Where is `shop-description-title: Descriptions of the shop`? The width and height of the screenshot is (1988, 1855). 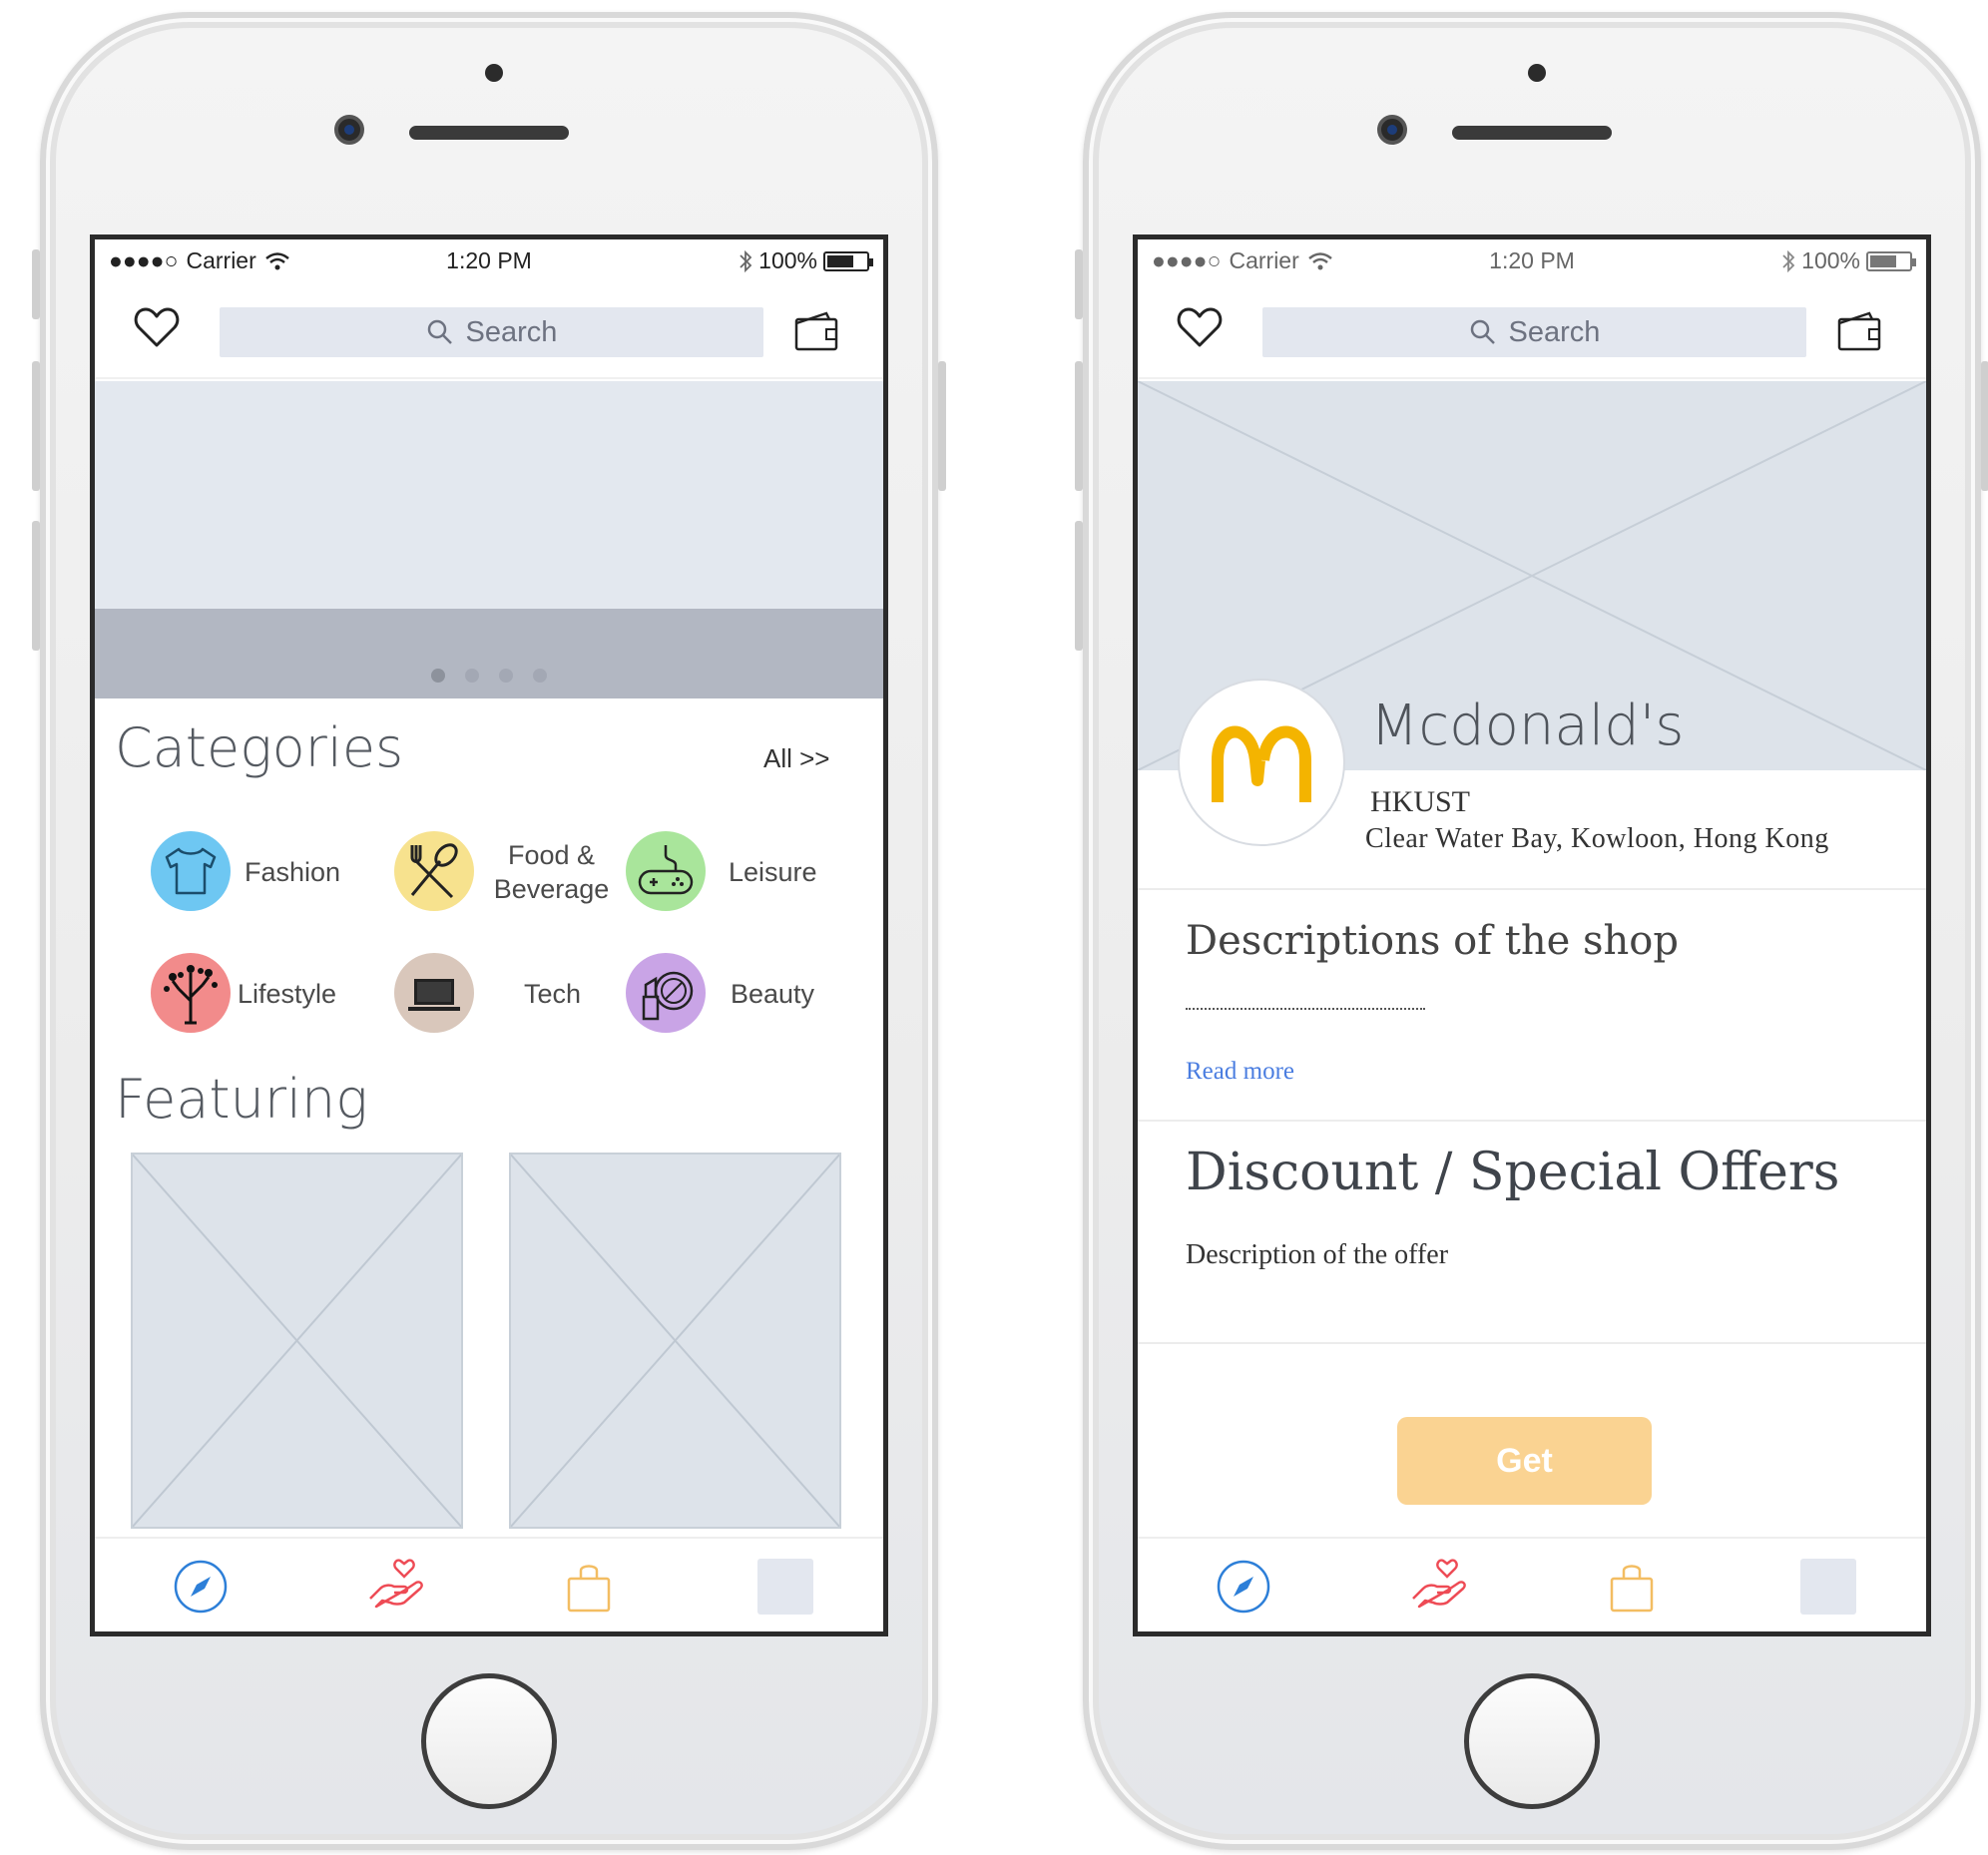 shop-description-title: Descriptions of the shop is located at coordinates (1432, 941).